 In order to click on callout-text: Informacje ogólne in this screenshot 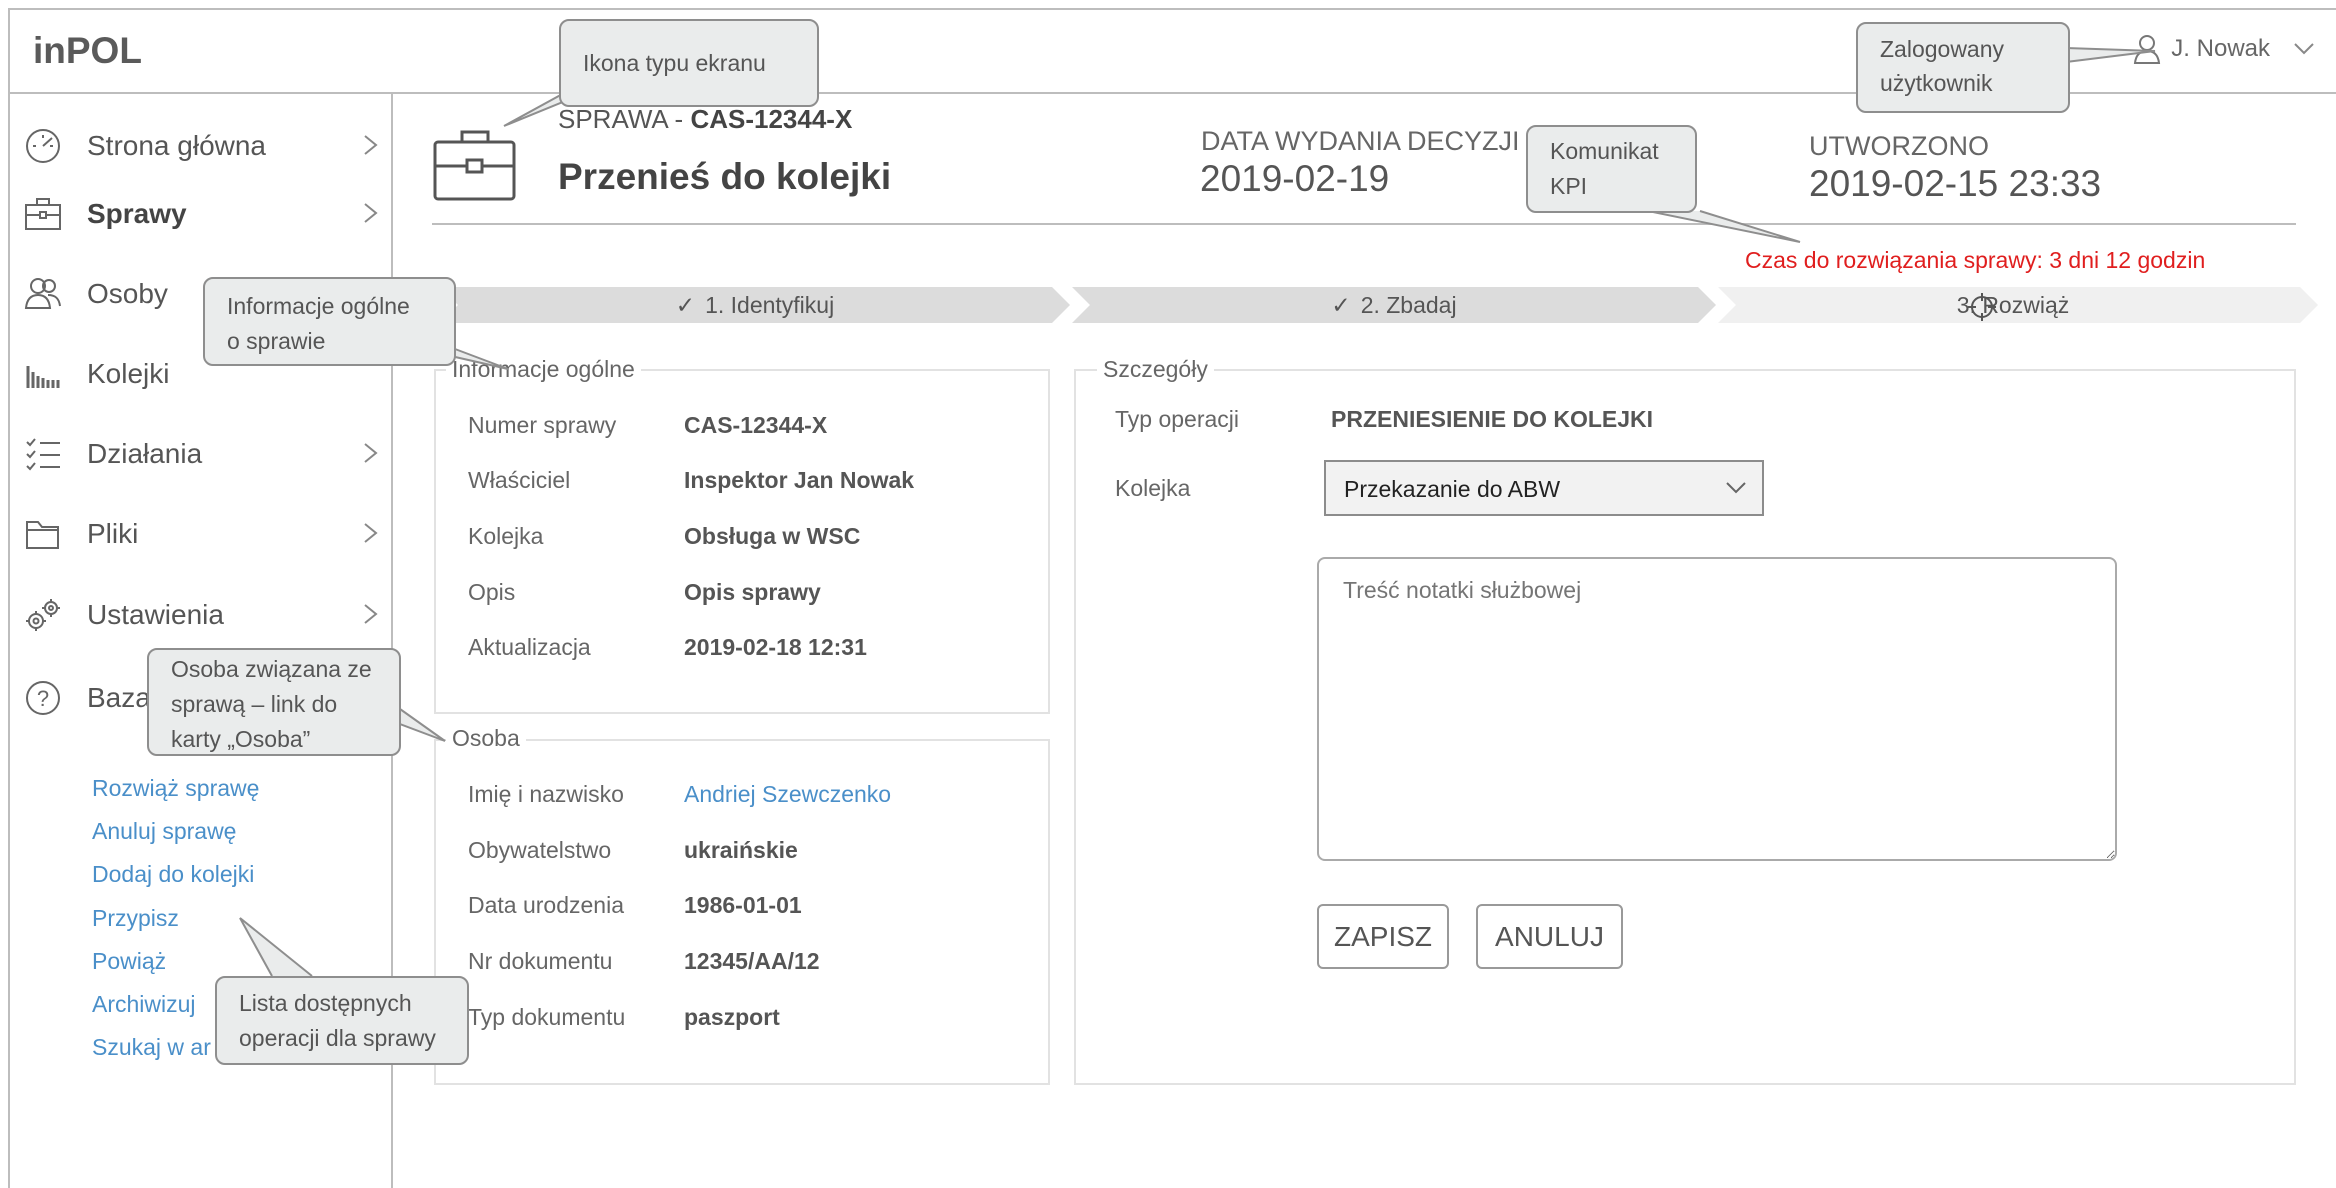, I will do `click(318, 306)`.